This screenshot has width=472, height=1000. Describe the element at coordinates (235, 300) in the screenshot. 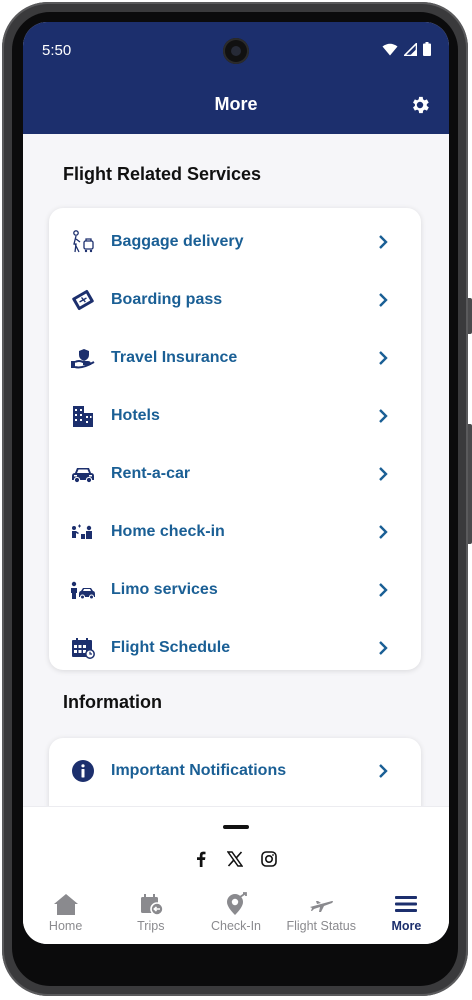

I see `menu-item-boarding-pass: Boarding pass` at that location.